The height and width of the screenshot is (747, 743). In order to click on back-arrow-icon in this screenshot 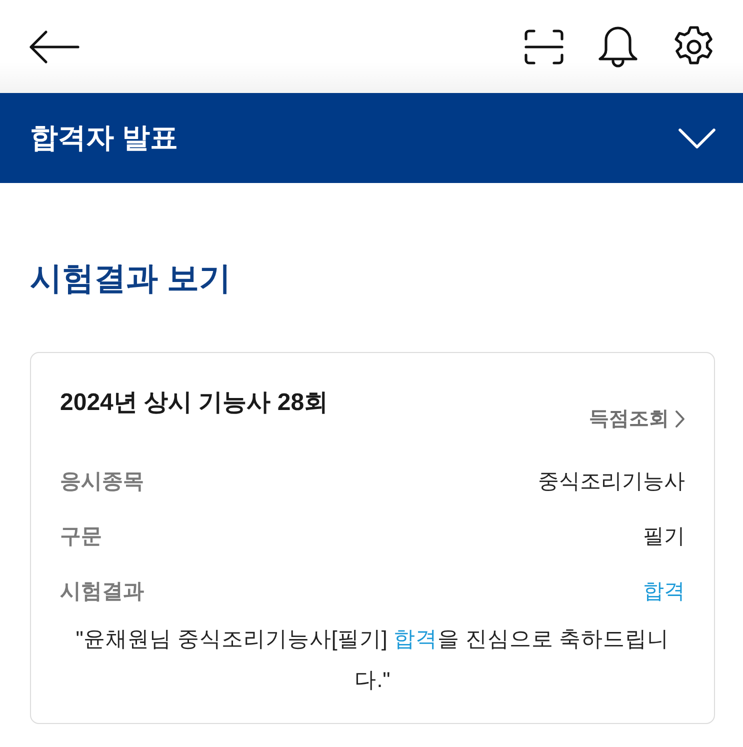, I will do `click(54, 47)`.